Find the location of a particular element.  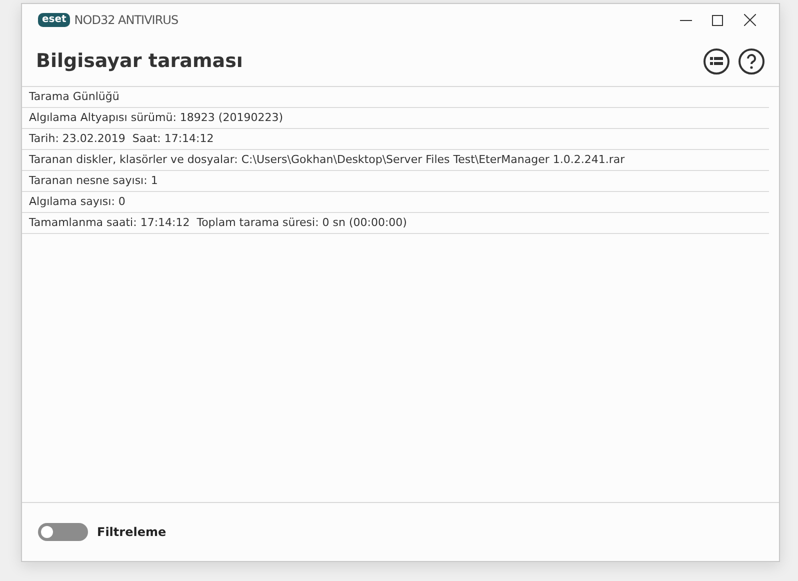

log-line: Algılama sayısı: 0 is located at coordinates (395, 202).